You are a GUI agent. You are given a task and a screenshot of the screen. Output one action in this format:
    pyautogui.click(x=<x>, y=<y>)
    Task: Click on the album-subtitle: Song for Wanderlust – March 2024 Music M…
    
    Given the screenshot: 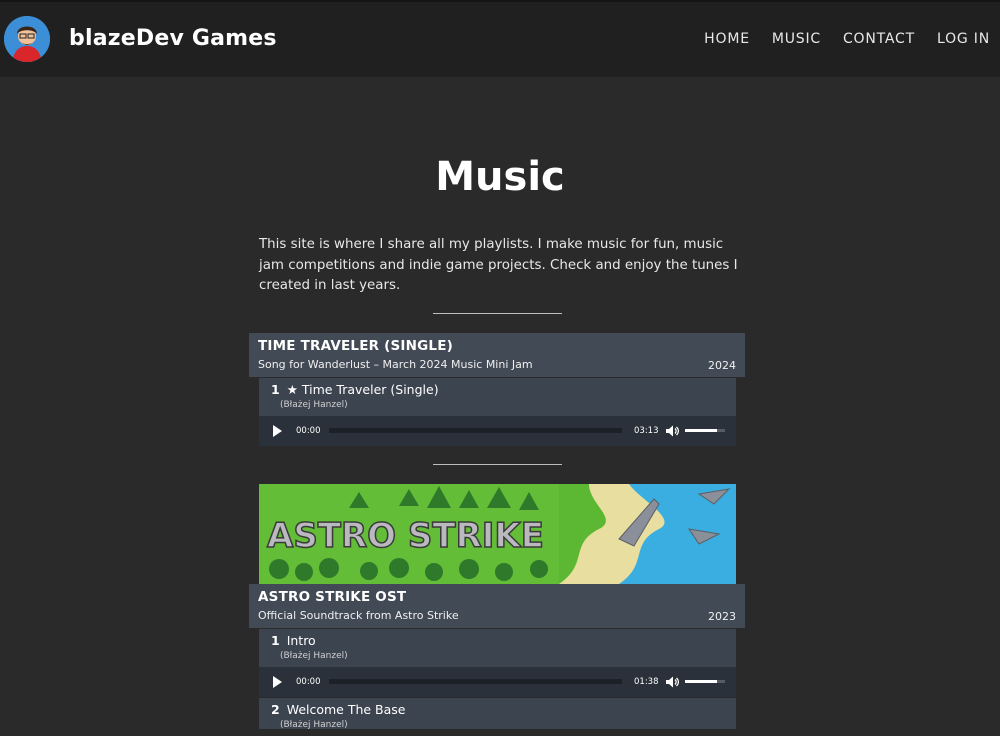 What is the action you would take?
    pyautogui.click(x=395, y=364)
    